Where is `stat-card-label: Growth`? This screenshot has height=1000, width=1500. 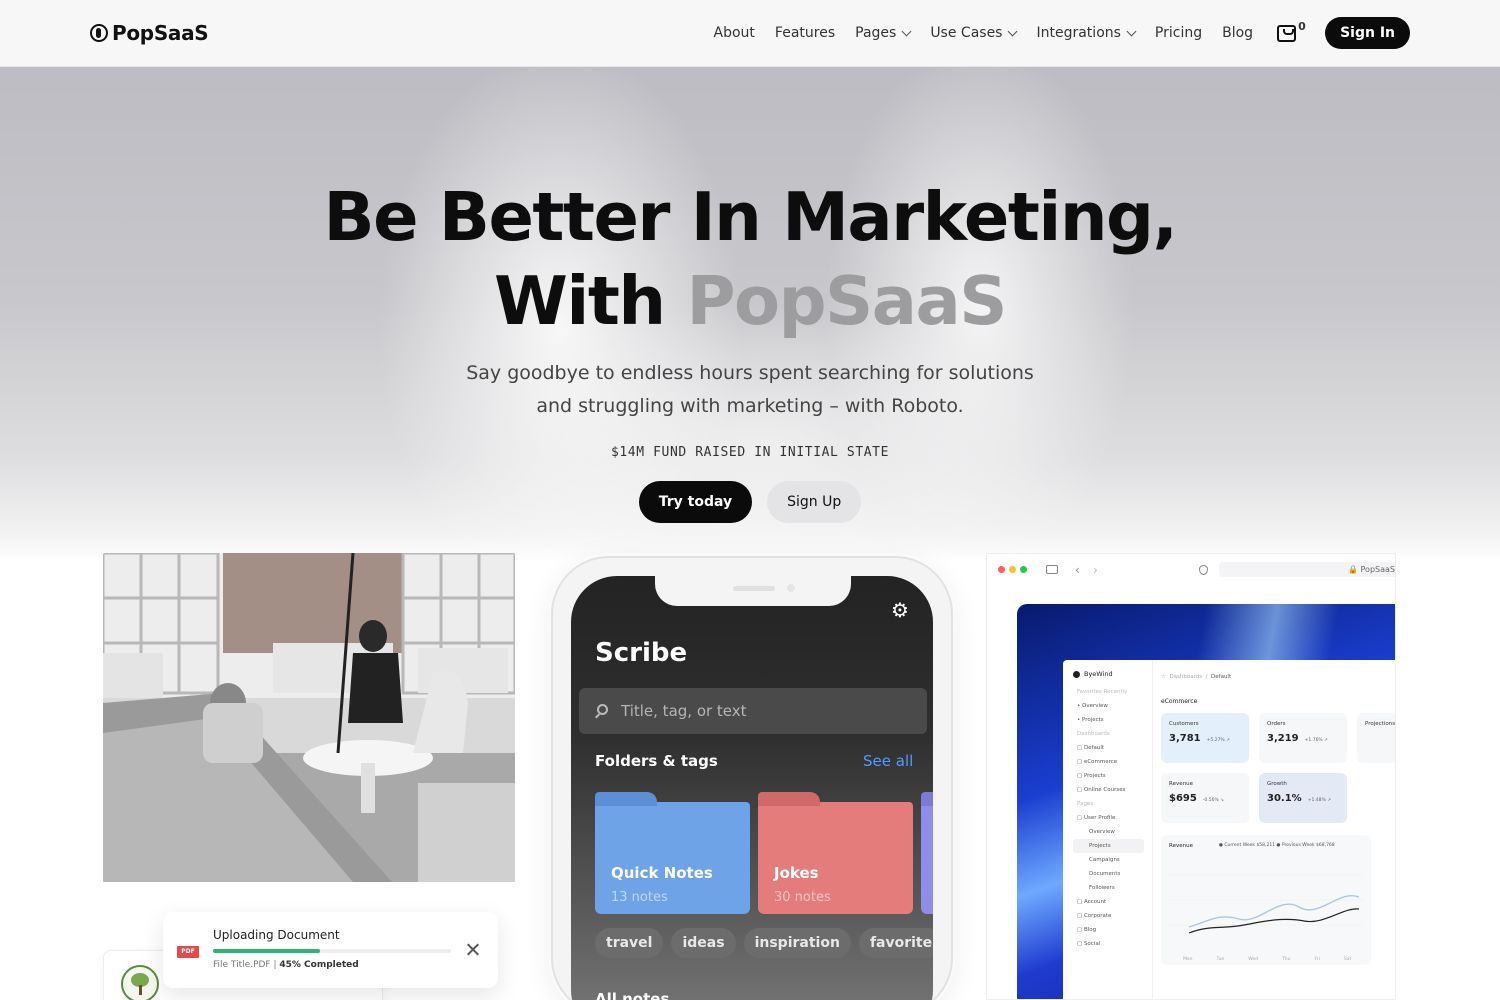
stat-card-label: Growth is located at coordinates (1277, 784).